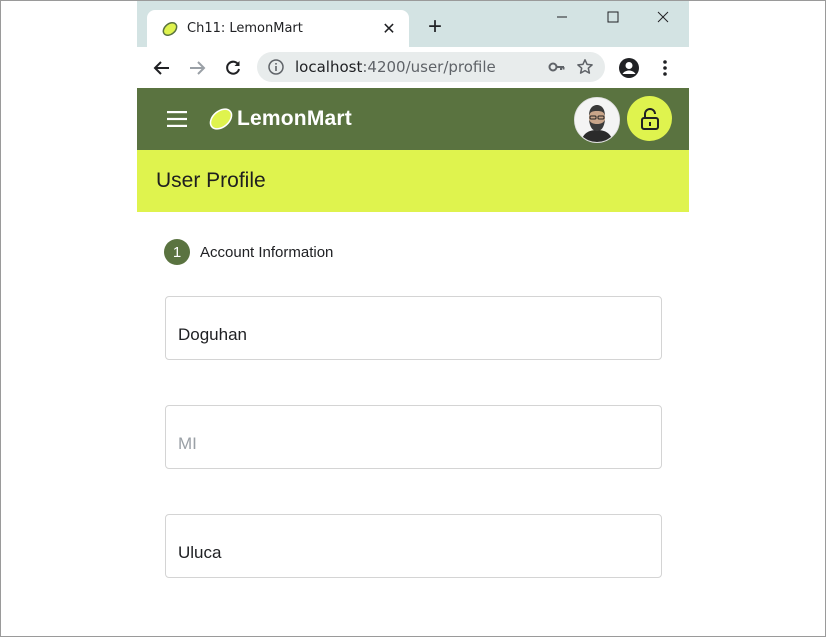 The height and width of the screenshot is (637, 826). Describe the element at coordinates (329, 67) in the screenshot. I see `url-host: localhost` at that location.